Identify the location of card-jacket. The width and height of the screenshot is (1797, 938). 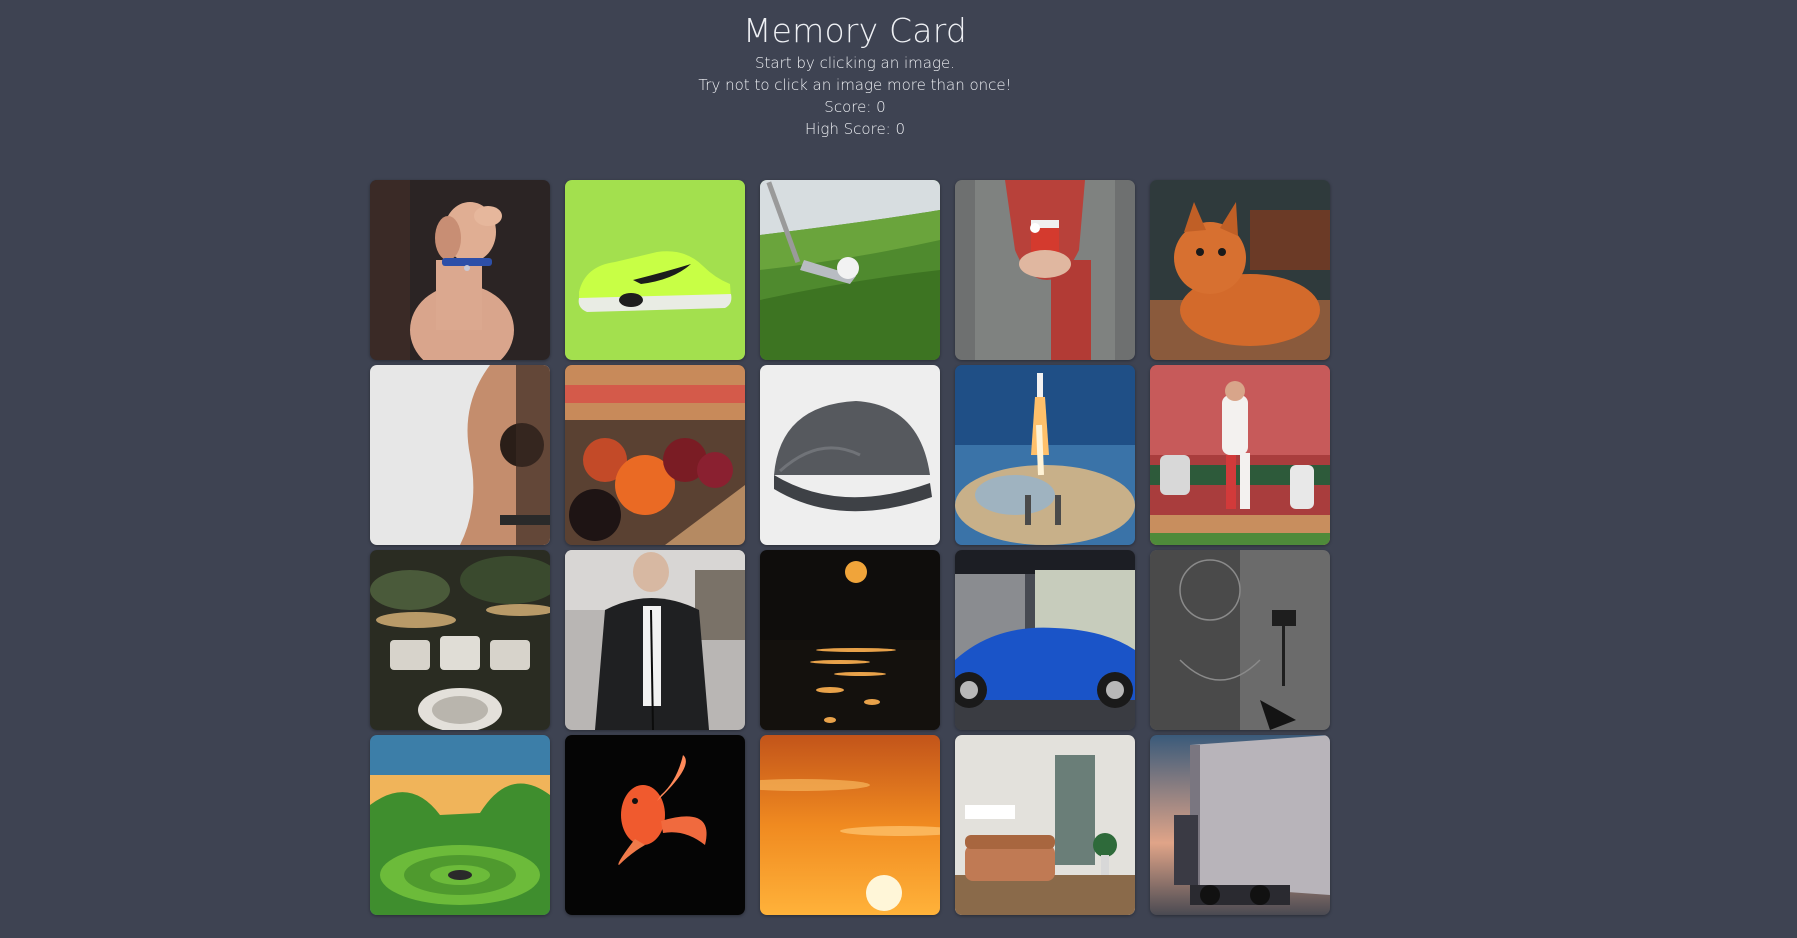
(655, 640).